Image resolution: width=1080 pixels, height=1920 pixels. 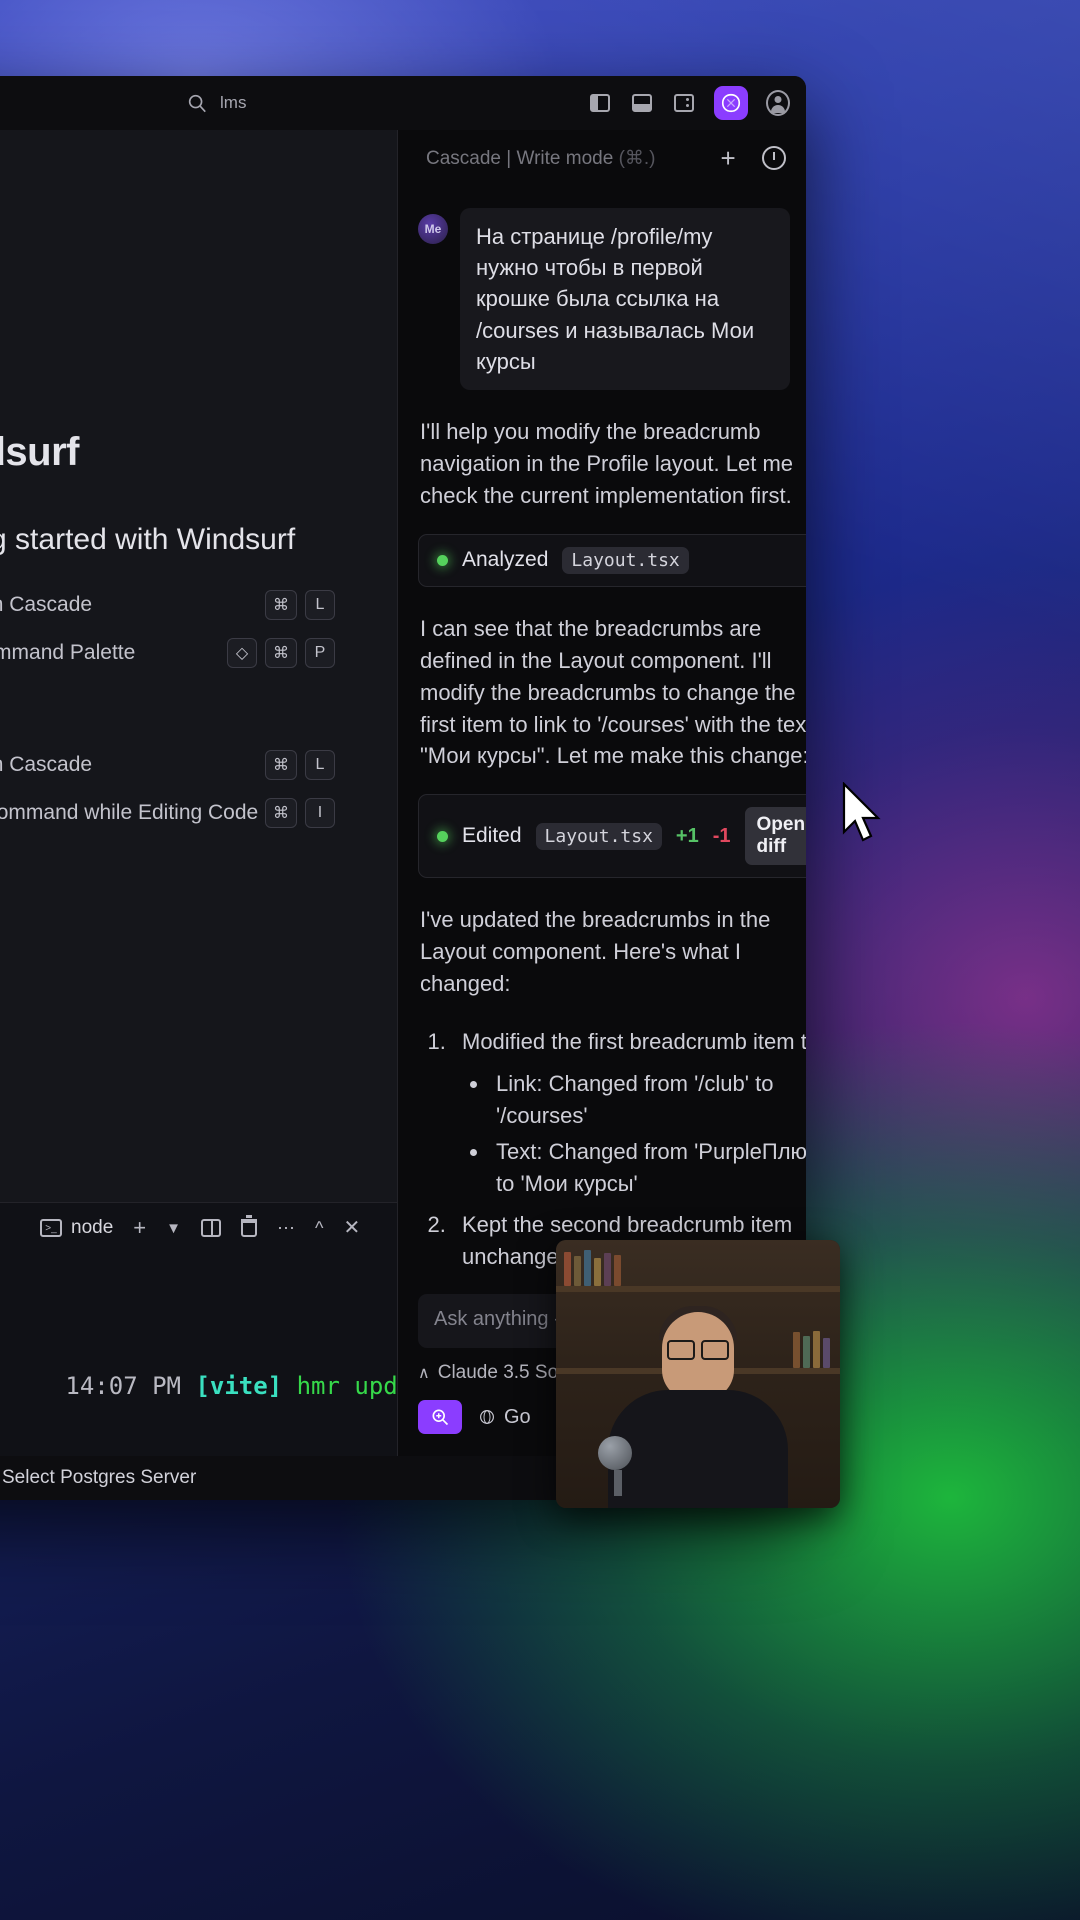 What do you see at coordinates (99, 1478) in the screenshot?
I see `status-bar-postgres: Select Postgres Server` at bounding box center [99, 1478].